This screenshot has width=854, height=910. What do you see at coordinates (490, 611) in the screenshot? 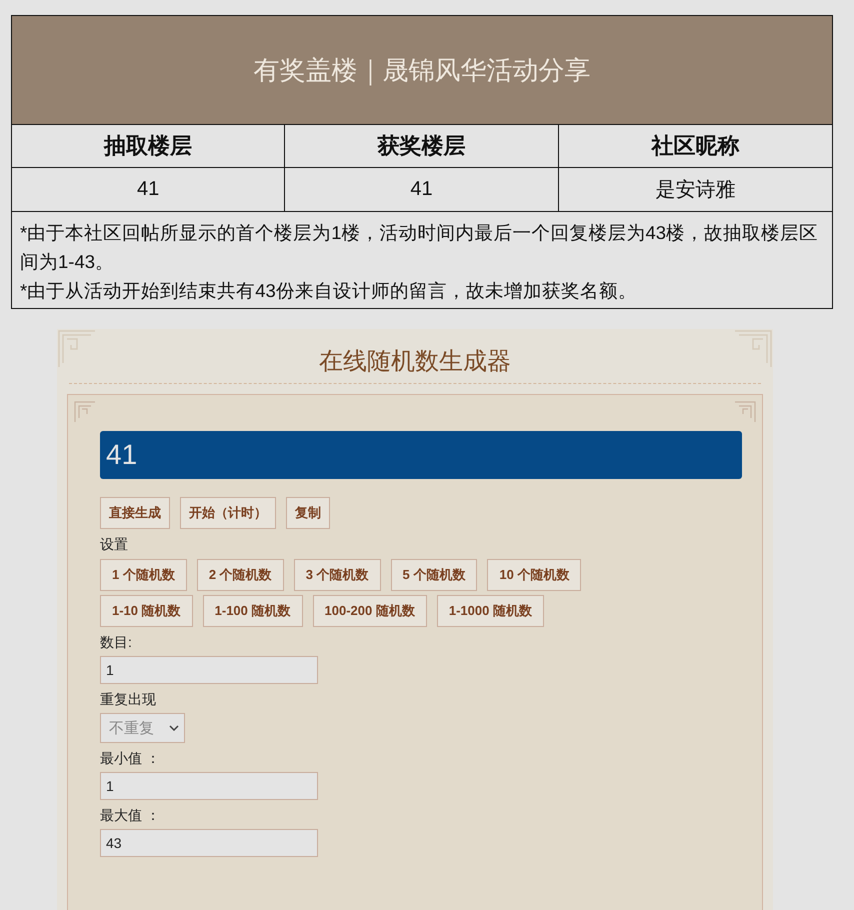
I see `preset-button: 1-1000 随机数` at bounding box center [490, 611].